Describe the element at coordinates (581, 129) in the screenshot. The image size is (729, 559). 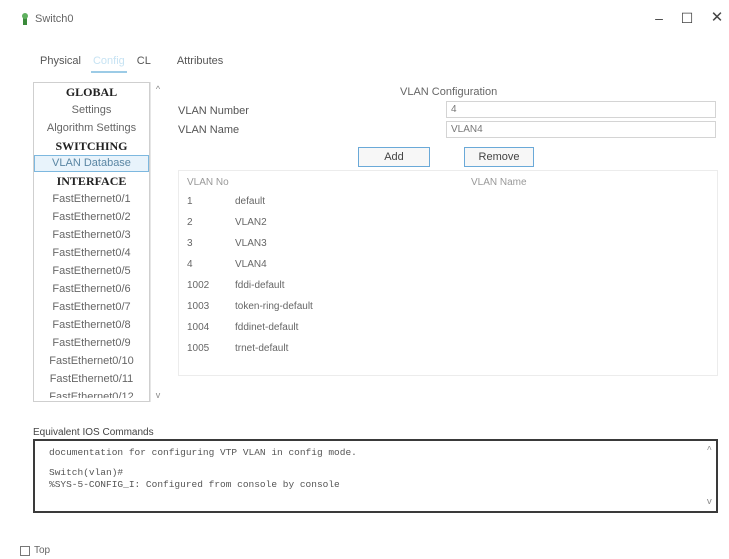
I see `vlan-name-input: VLAN4` at that location.